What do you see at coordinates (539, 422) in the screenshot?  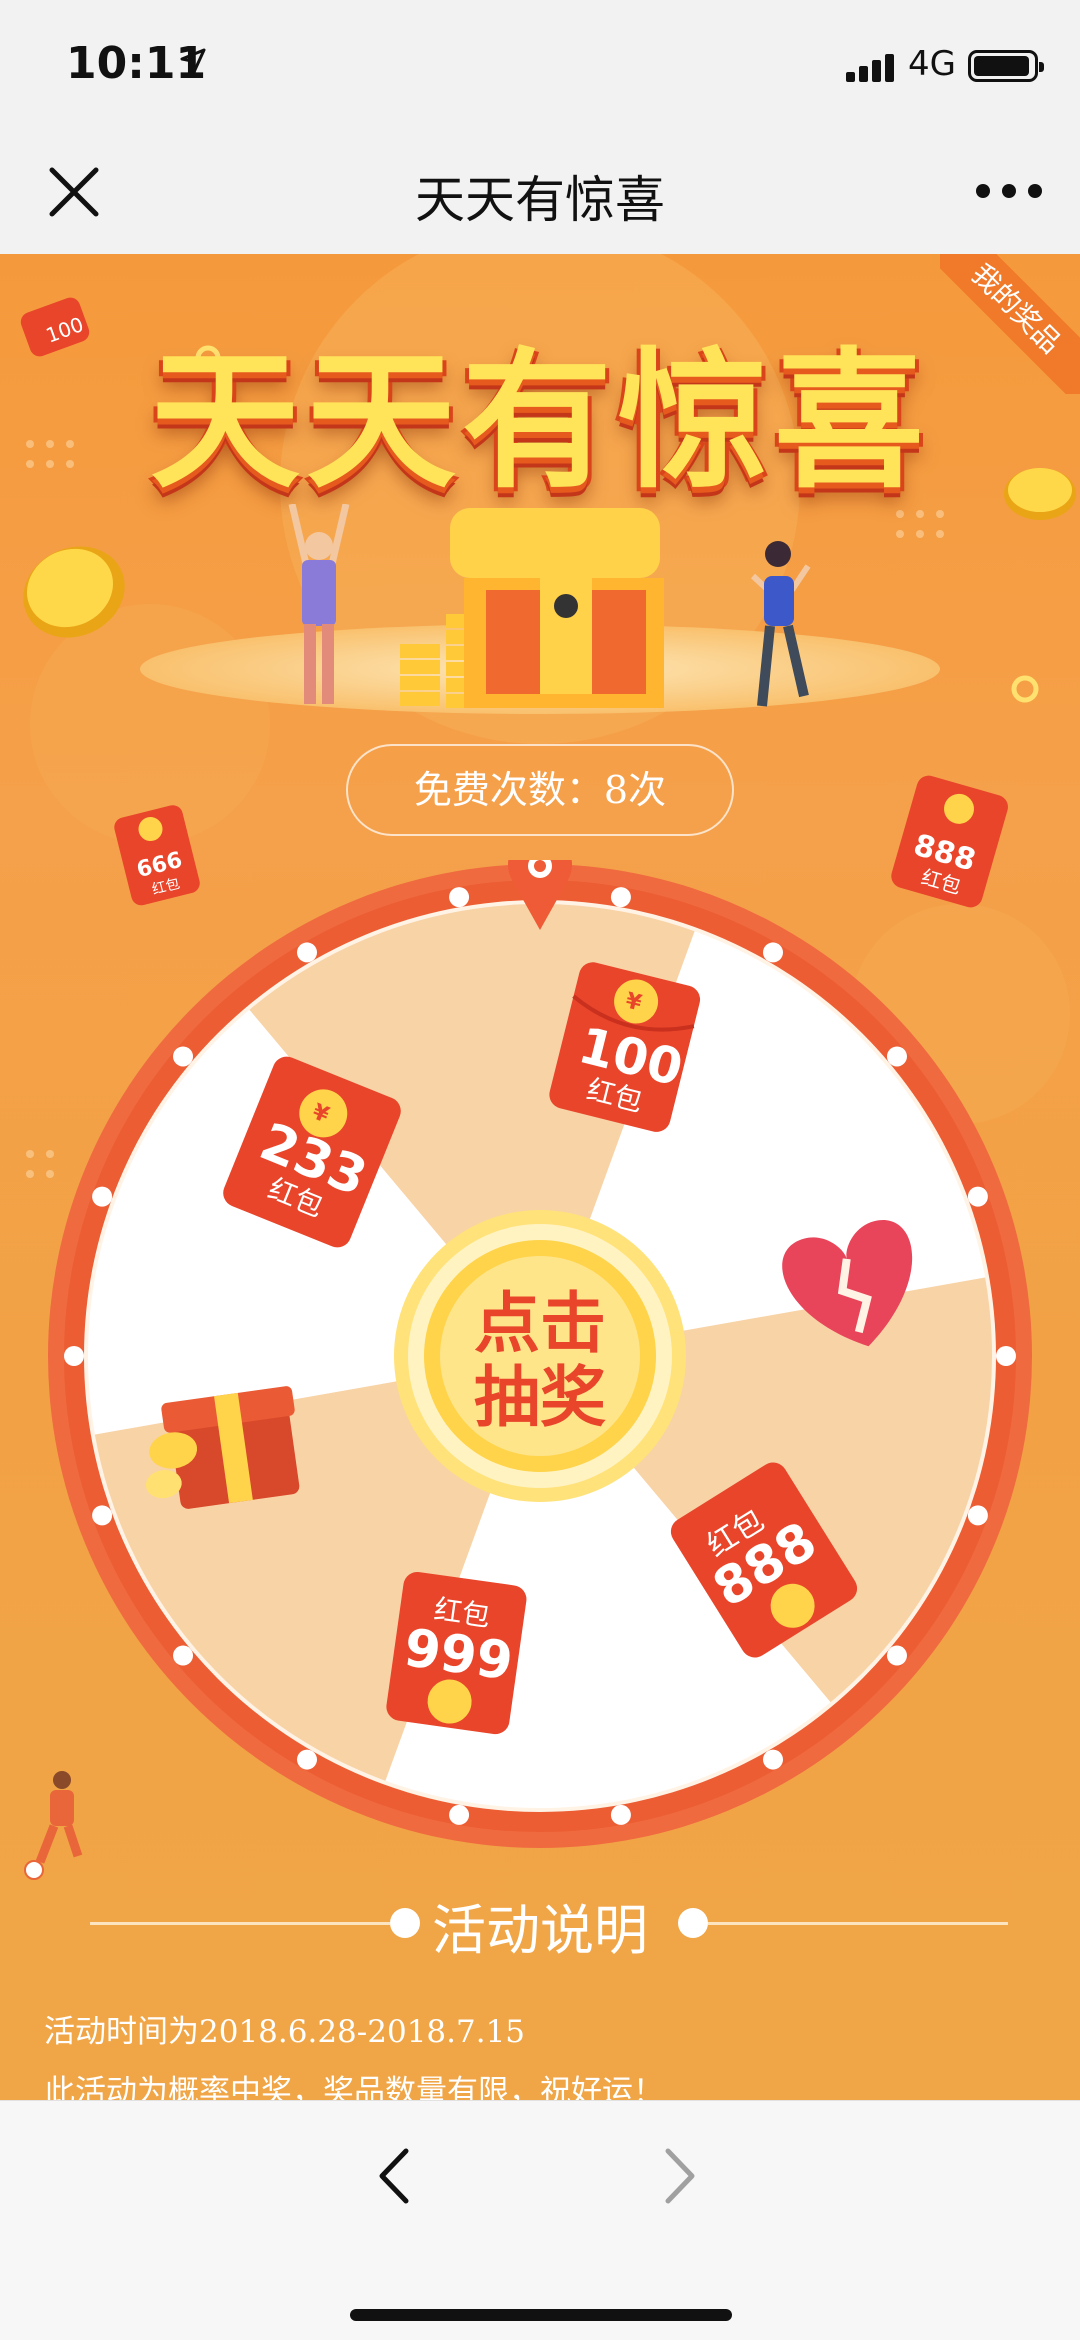 I see `banner-title: 天天有惊喜` at bounding box center [539, 422].